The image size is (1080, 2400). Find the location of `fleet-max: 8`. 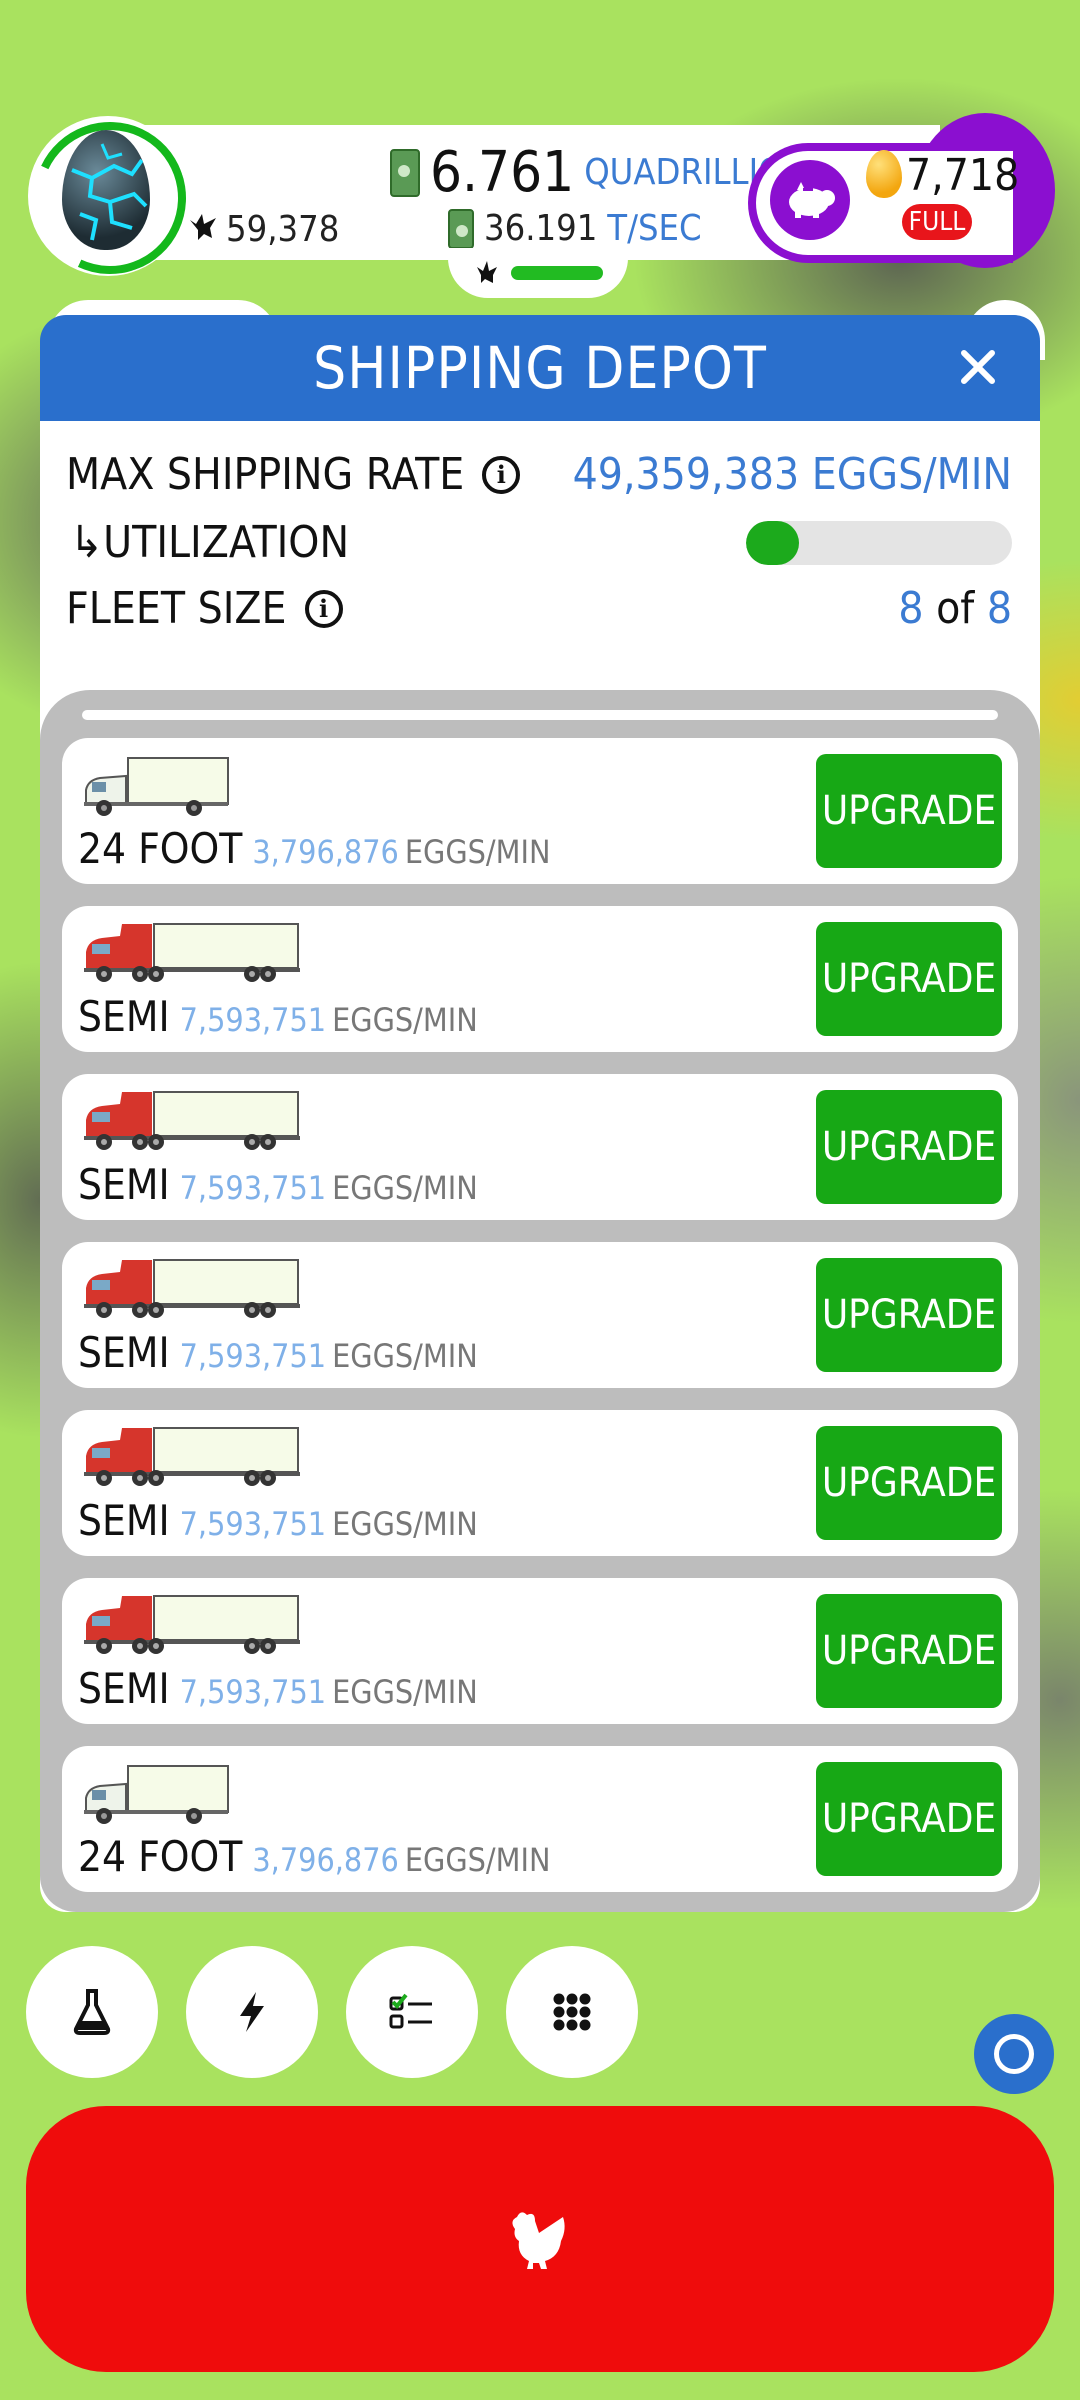

fleet-max: 8 is located at coordinates (999, 608).